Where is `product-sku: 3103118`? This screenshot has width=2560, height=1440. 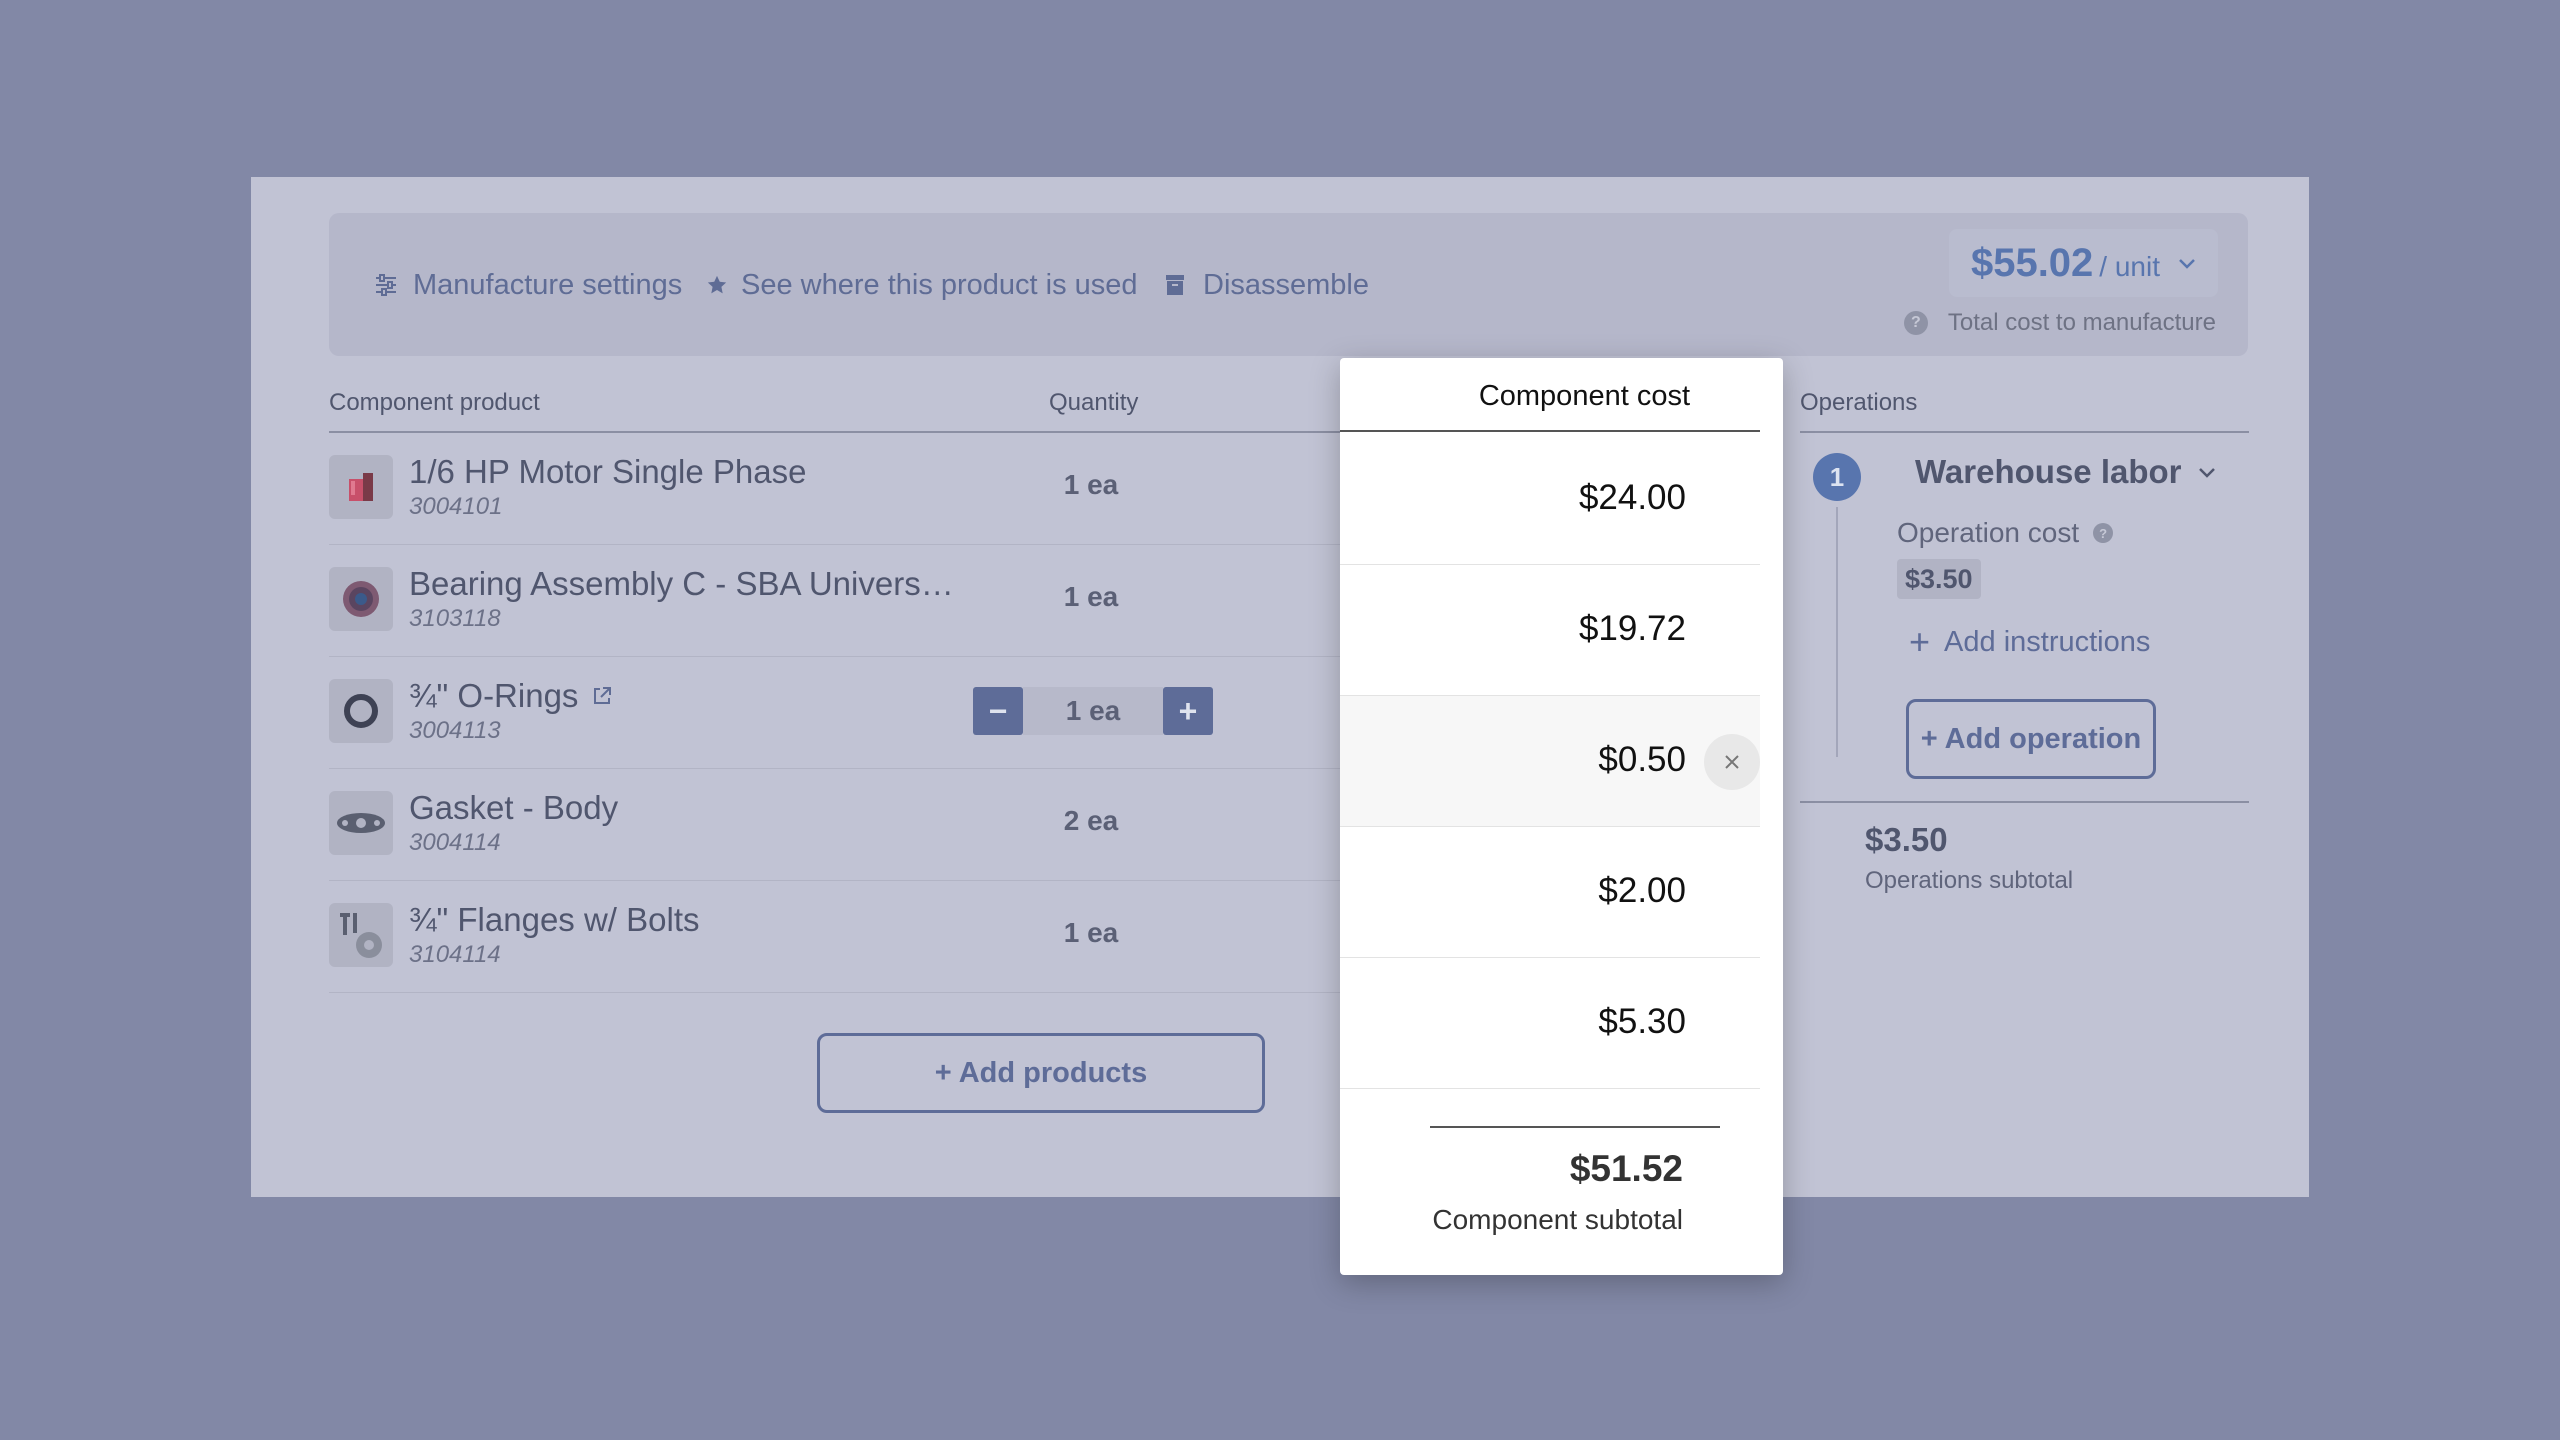
product-sku: 3103118 is located at coordinates (455, 618).